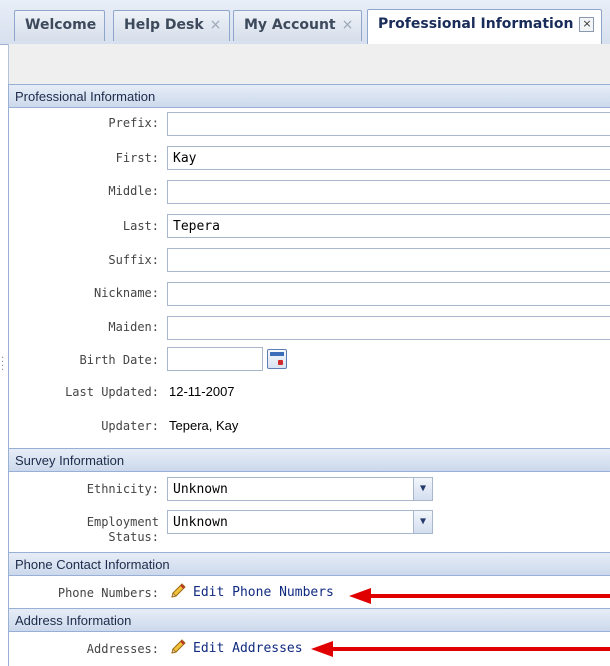 The image size is (610, 666). I want to click on updater-label: Updater:, so click(130, 426).